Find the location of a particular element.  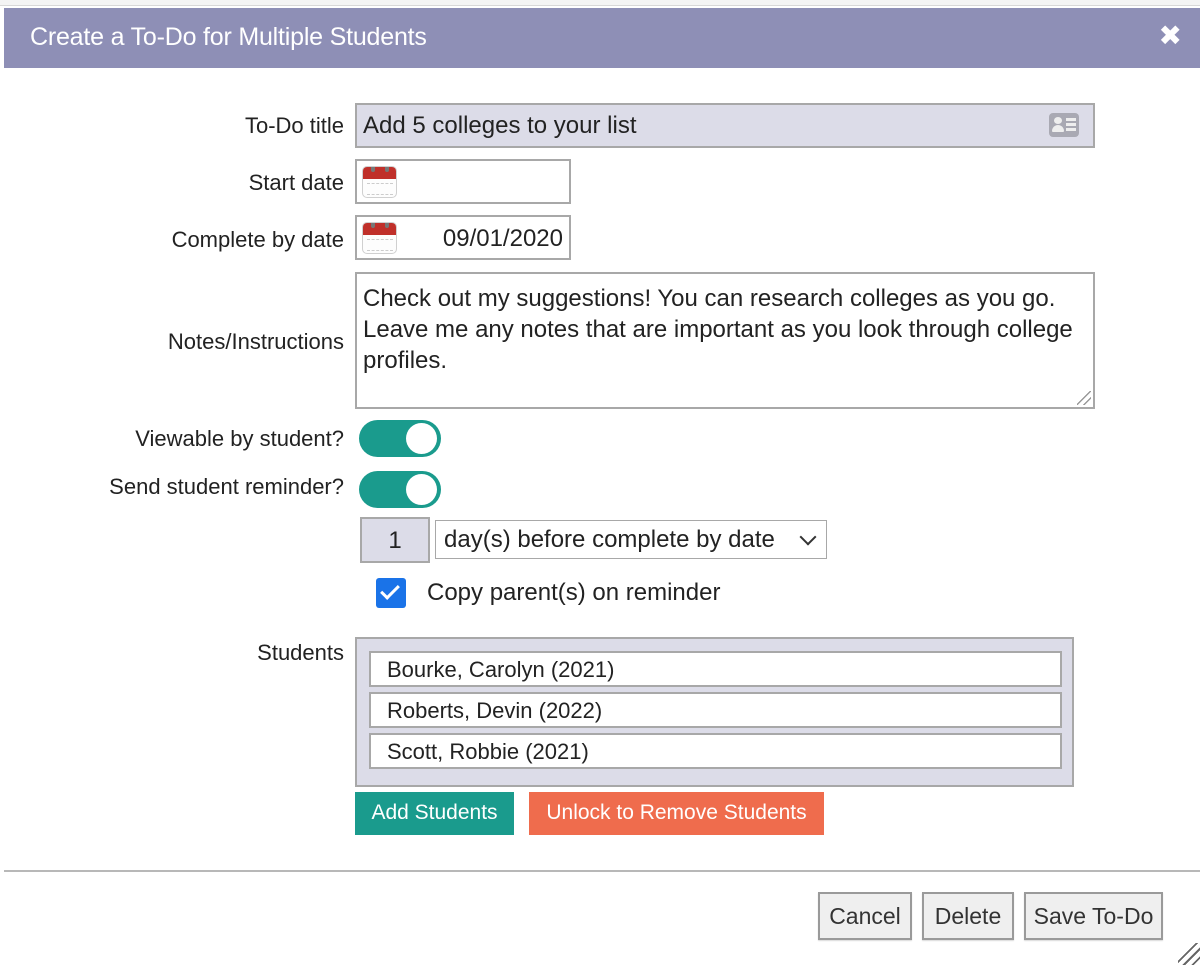

list-item: Roberts, Devin (2022) is located at coordinates (715, 710).